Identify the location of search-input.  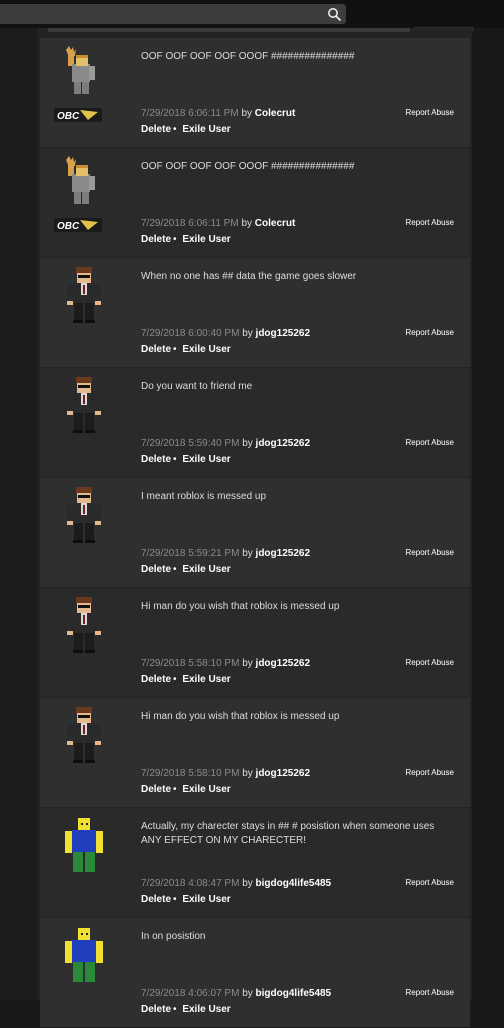
(173, 14).